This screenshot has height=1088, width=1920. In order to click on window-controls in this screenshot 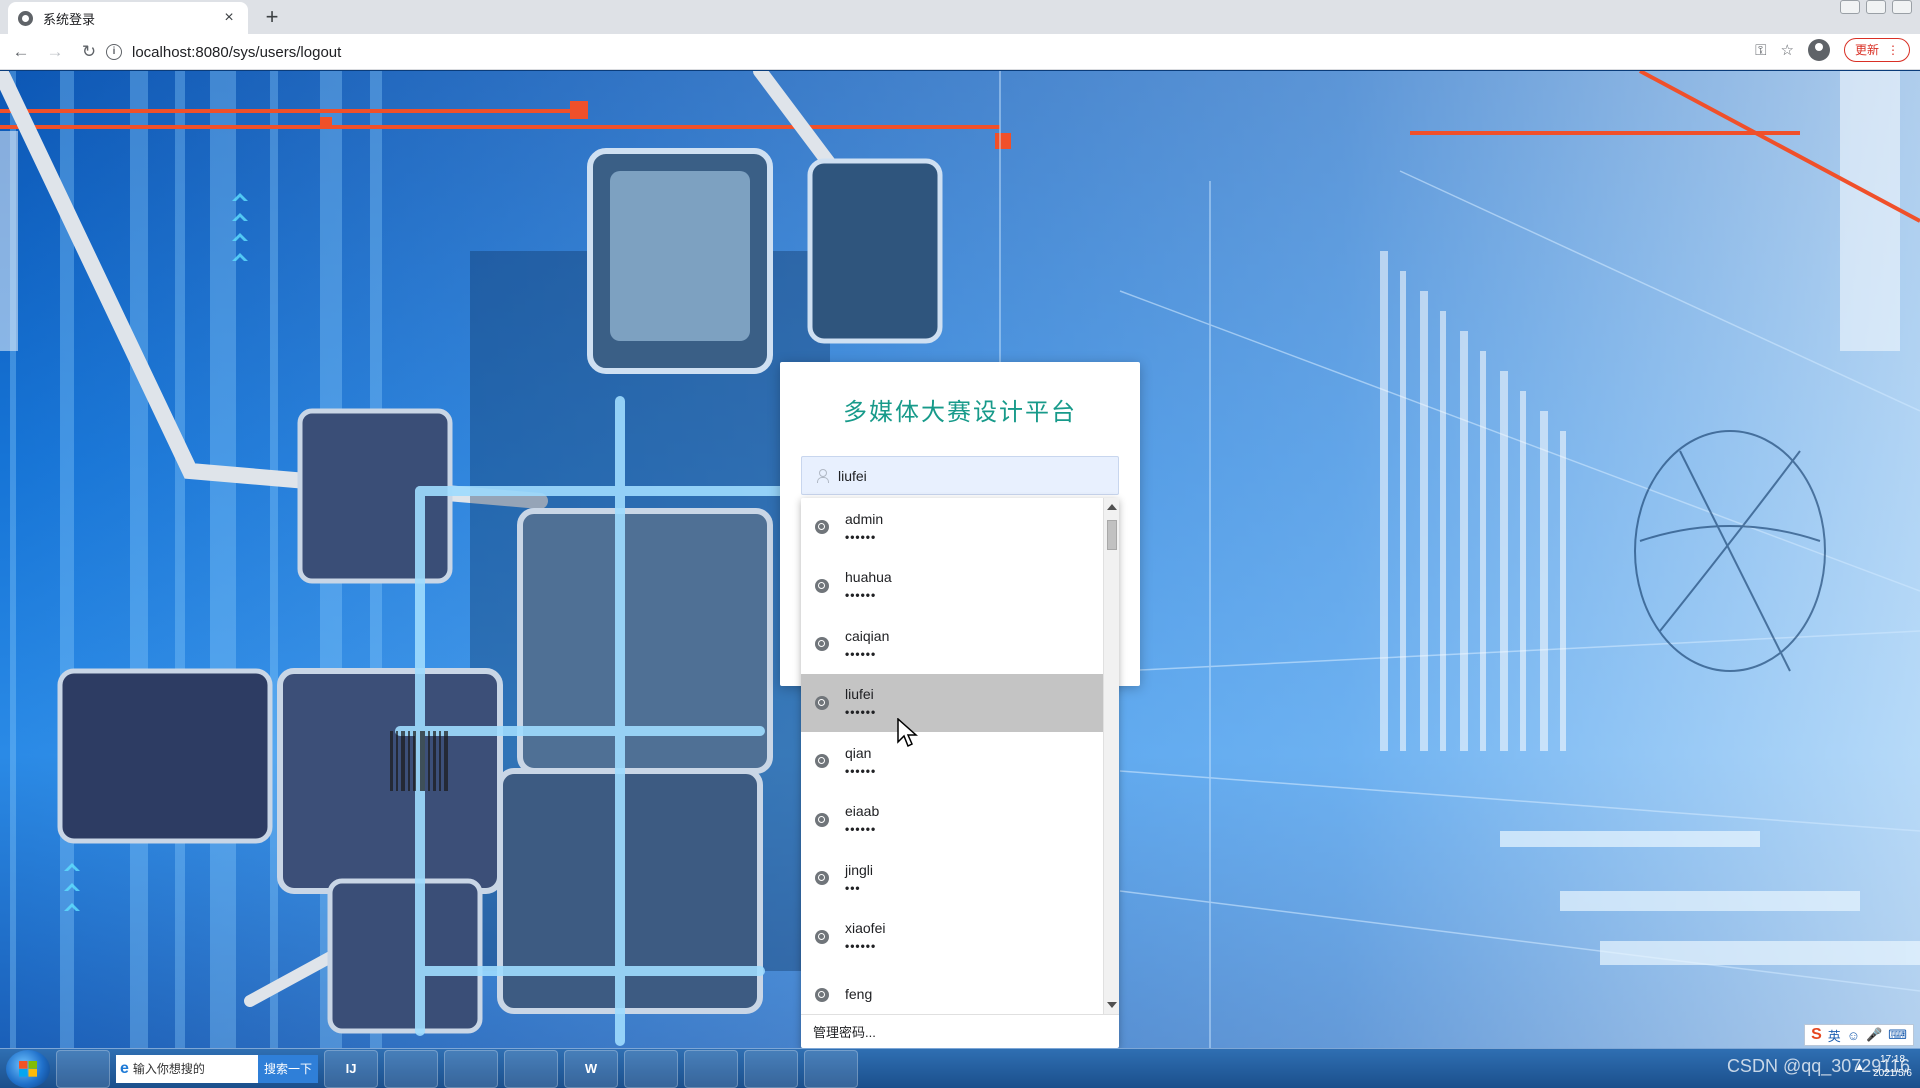, I will do `click(1876, 7)`.